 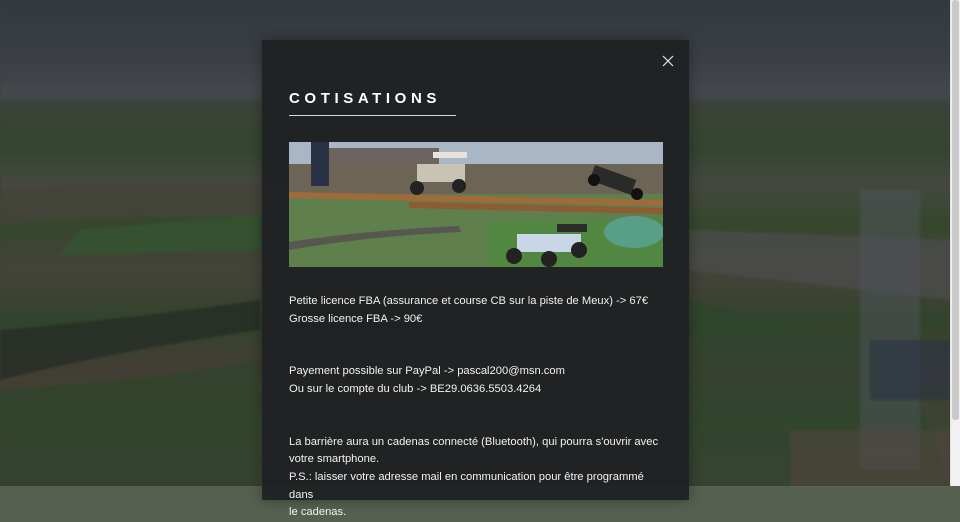 I want to click on close-icon, so click(x=668, y=61).